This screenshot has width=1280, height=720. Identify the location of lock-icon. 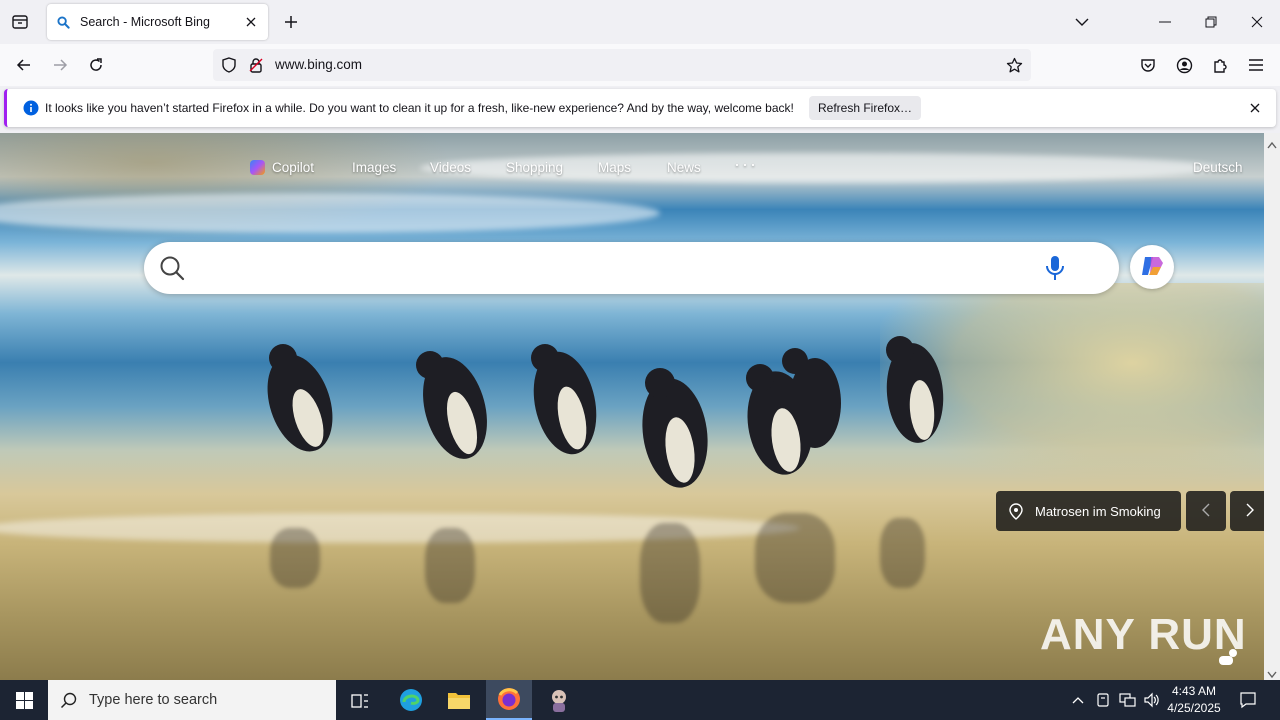
(256, 65).